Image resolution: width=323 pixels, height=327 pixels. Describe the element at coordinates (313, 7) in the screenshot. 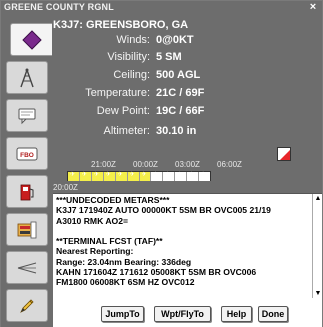

I see `close-button: ×` at that location.